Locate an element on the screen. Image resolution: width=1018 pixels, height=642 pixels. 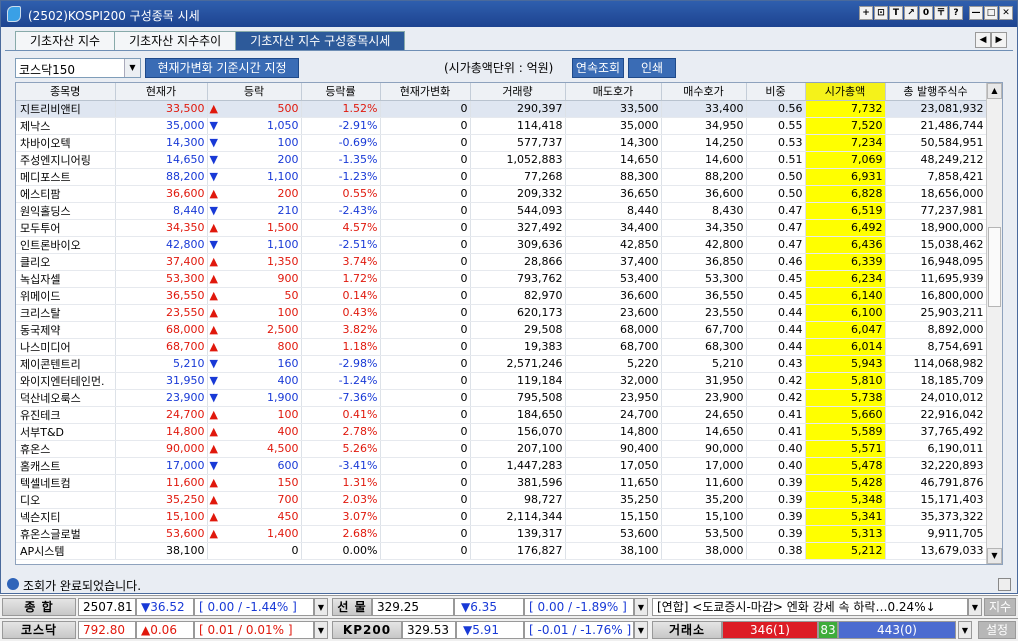
vertical-scrollbar: ▲ ▼ is located at coordinates (994, 323).